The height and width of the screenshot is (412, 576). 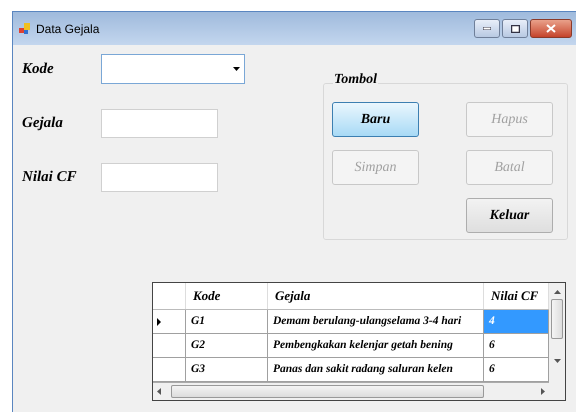 I want to click on table-cell: Panas dan sakit radang saluran kelen, so click(x=376, y=369).